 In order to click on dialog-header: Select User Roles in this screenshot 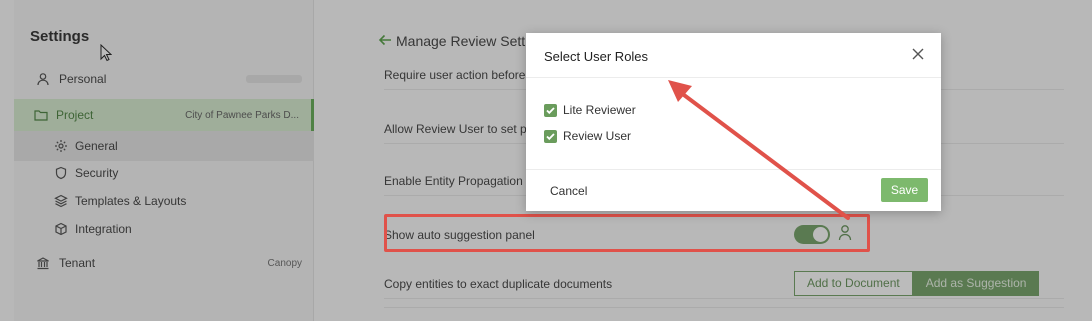, I will do `click(733, 55)`.